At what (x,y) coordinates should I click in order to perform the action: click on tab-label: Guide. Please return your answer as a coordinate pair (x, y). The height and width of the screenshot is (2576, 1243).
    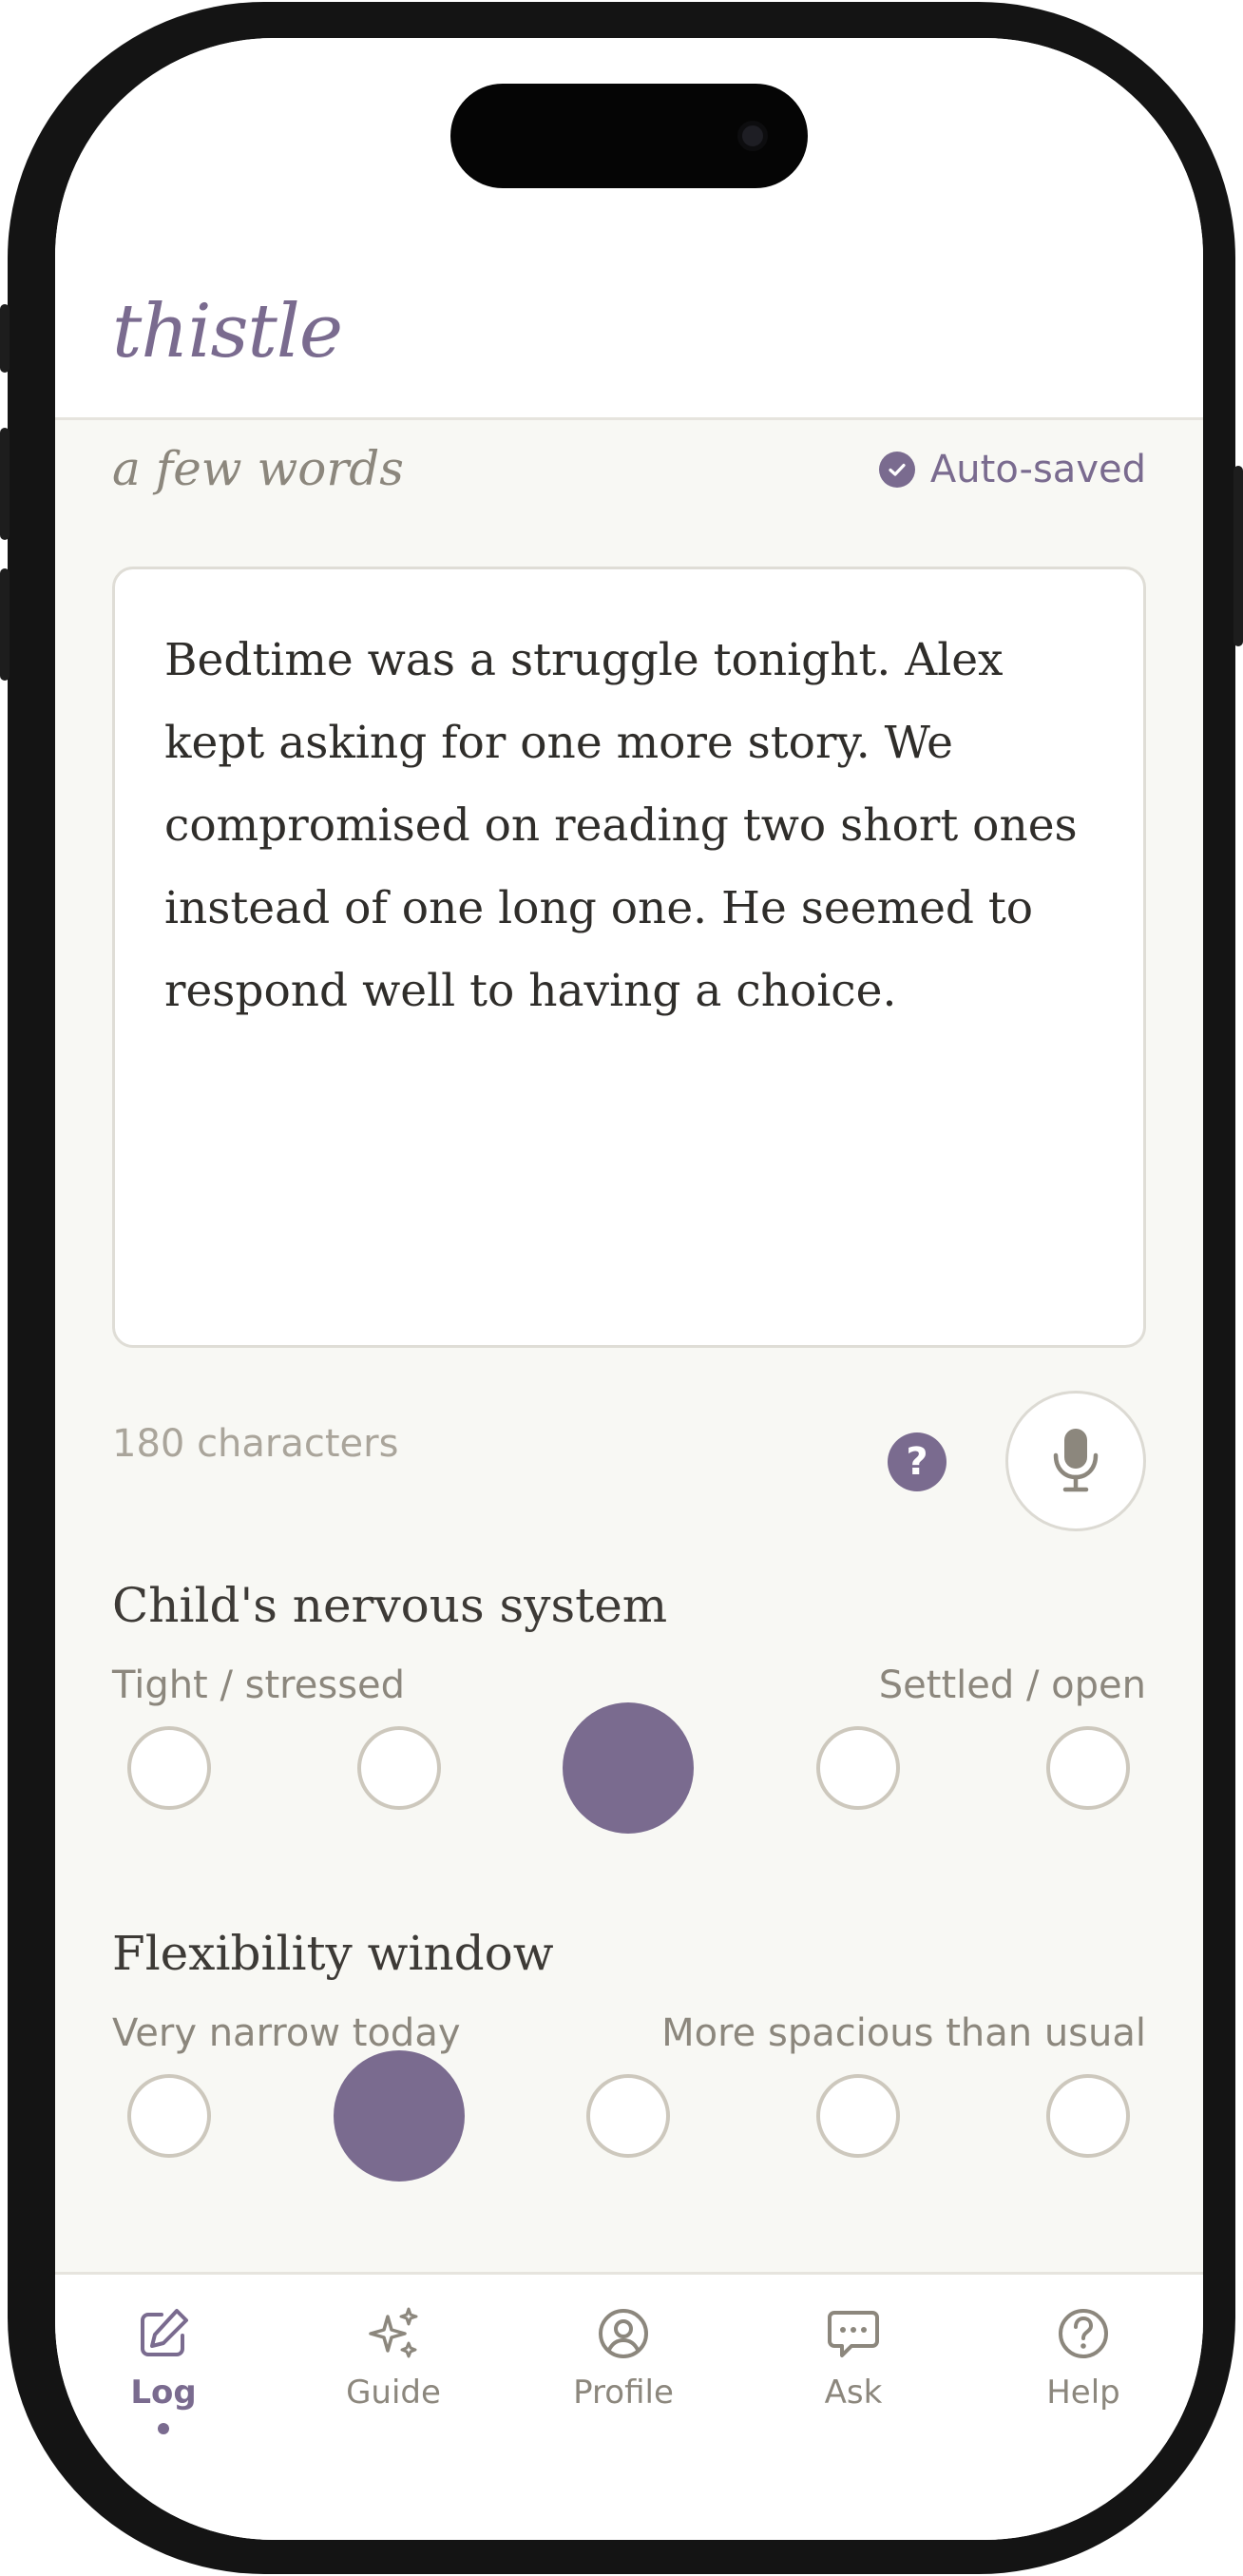
    Looking at the image, I should click on (393, 2393).